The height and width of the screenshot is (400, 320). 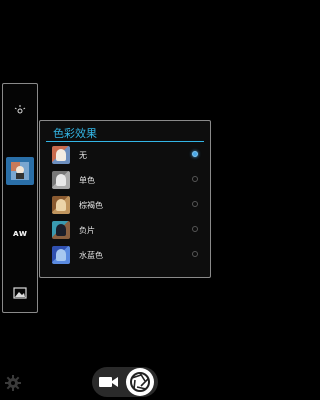 I want to click on scene-mode-button, so click(x=20, y=293).